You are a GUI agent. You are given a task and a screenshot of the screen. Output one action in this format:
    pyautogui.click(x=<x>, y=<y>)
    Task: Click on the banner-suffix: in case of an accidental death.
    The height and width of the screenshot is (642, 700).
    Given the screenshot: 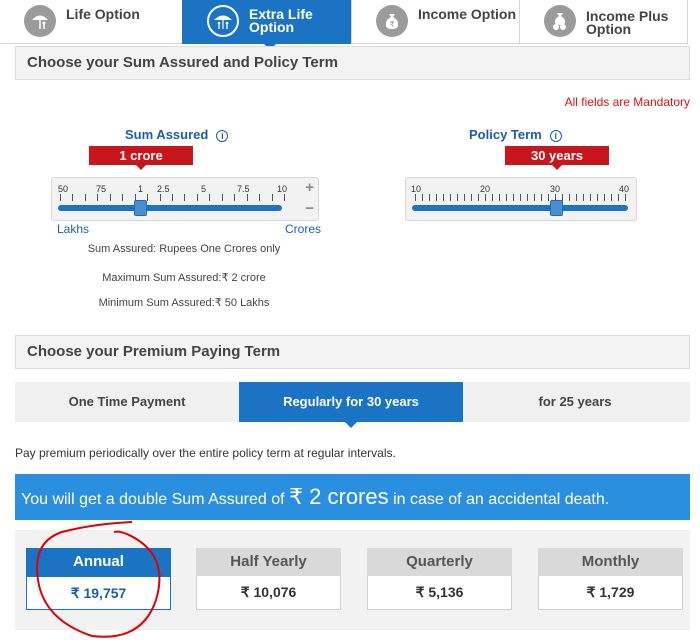 What is the action you would take?
    pyautogui.click(x=499, y=499)
    